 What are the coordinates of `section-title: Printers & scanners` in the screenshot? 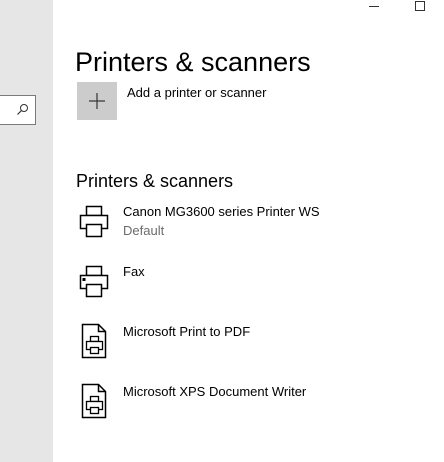 It's located at (155, 181).